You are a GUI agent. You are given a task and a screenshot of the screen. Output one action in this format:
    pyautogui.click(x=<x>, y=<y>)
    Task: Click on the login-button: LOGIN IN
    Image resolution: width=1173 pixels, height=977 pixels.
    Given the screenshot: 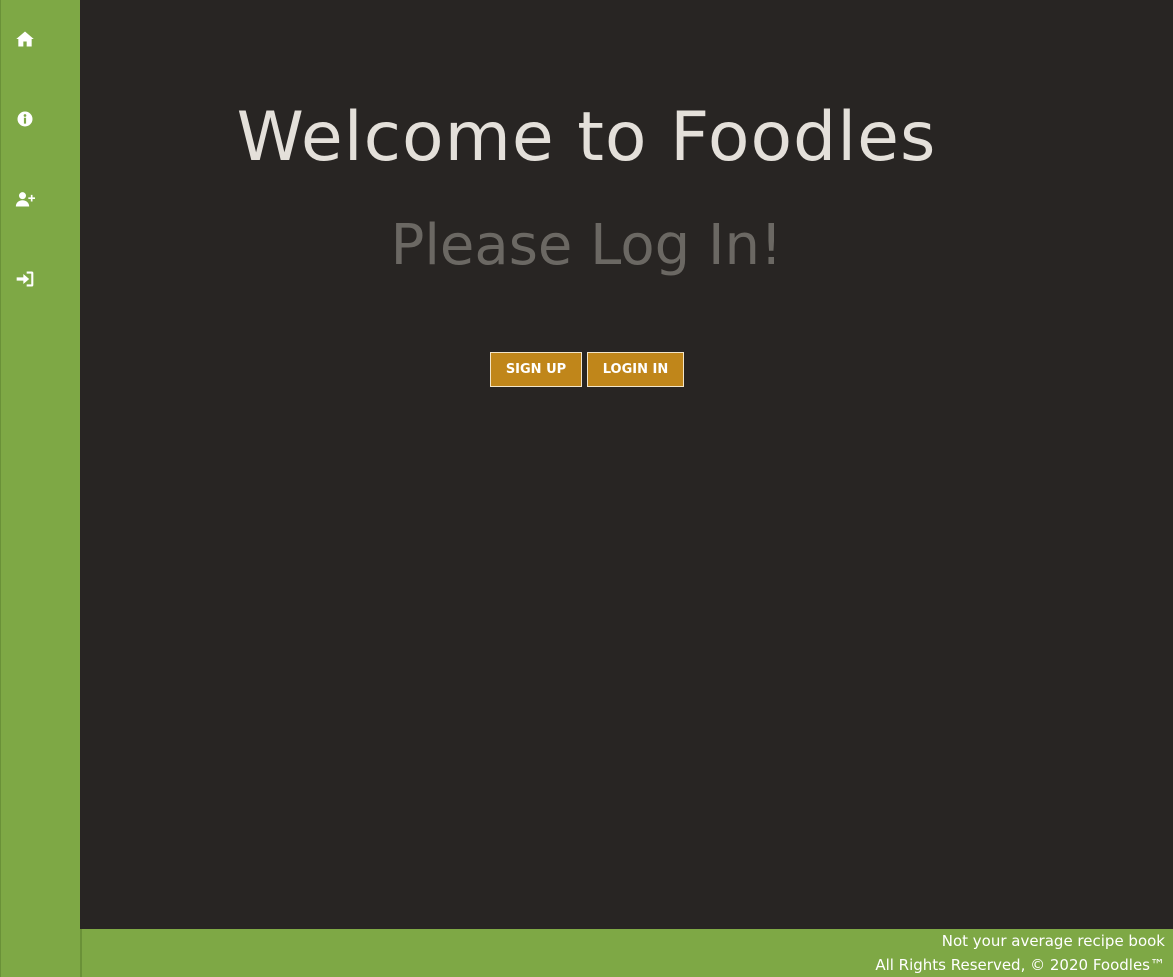 What is the action you would take?
    pyautogui.click(x=635, y=369)
    